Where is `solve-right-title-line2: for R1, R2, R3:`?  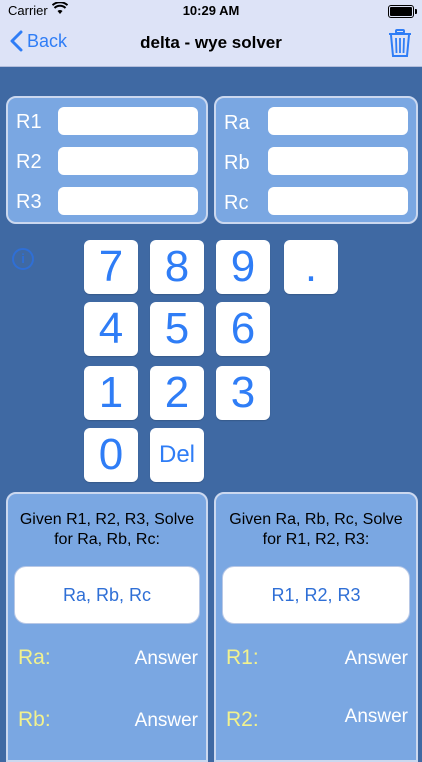
solve-right-title-line2: for R1, R2, R3: is located at coordinates (316, 539).